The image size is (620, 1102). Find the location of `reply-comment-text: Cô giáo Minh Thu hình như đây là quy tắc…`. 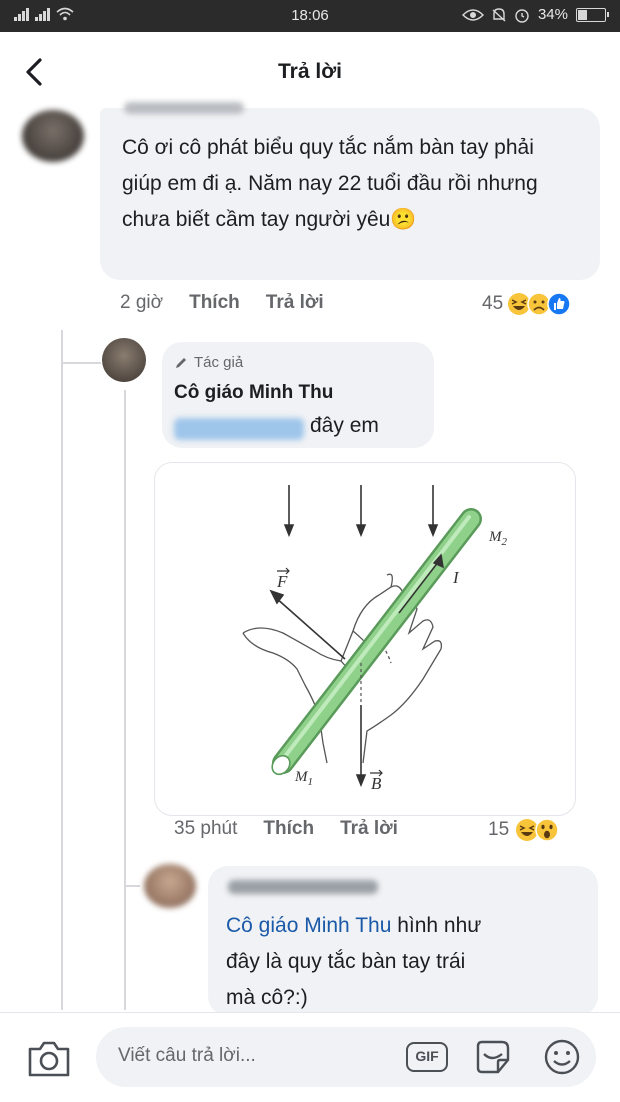

reply-comment-text: Cô giáo Minh Thu hình như đây là quy tắc… is located at coordinates (406, 962).